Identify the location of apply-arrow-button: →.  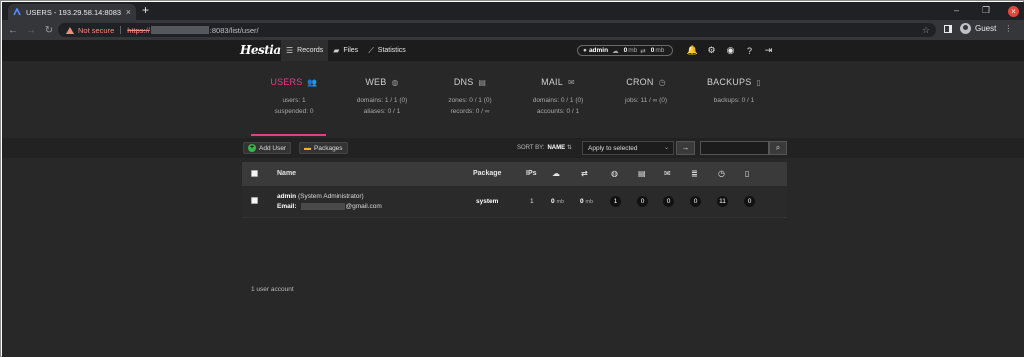
(685, 148).